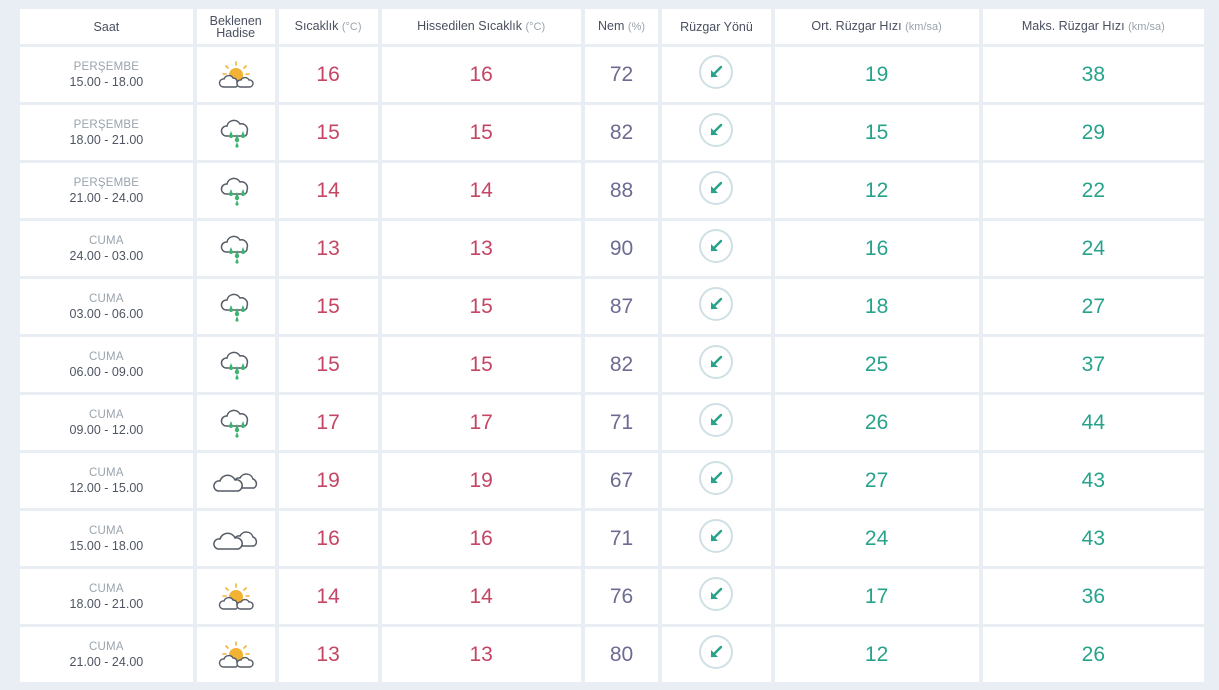 The image size is (1219, 690). I want to click on header-hadise-label: Hadise, so click(236, 32).